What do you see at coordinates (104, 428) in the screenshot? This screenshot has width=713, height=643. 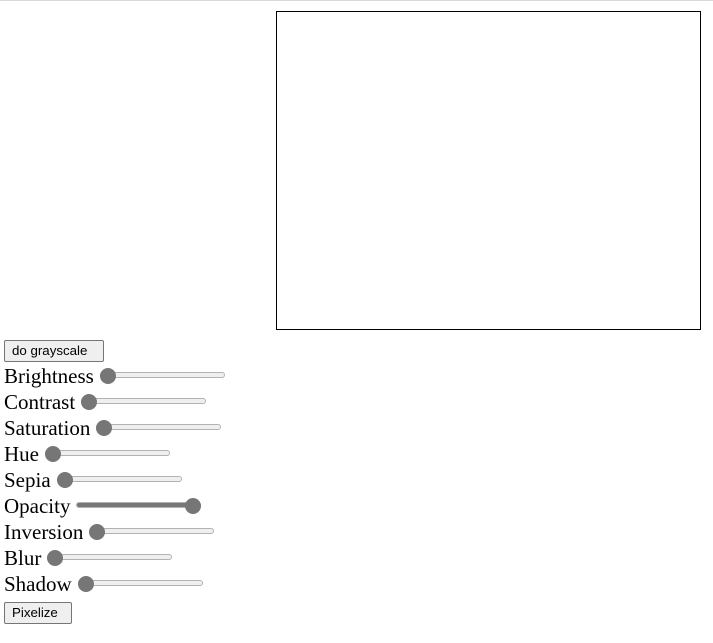 I see `saturation-slider-thumb` at bounding box center [104, 428].